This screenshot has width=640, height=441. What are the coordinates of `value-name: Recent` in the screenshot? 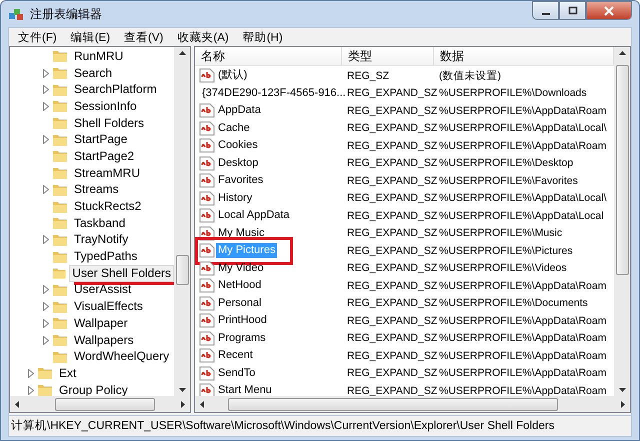 It's located at (235, 356).